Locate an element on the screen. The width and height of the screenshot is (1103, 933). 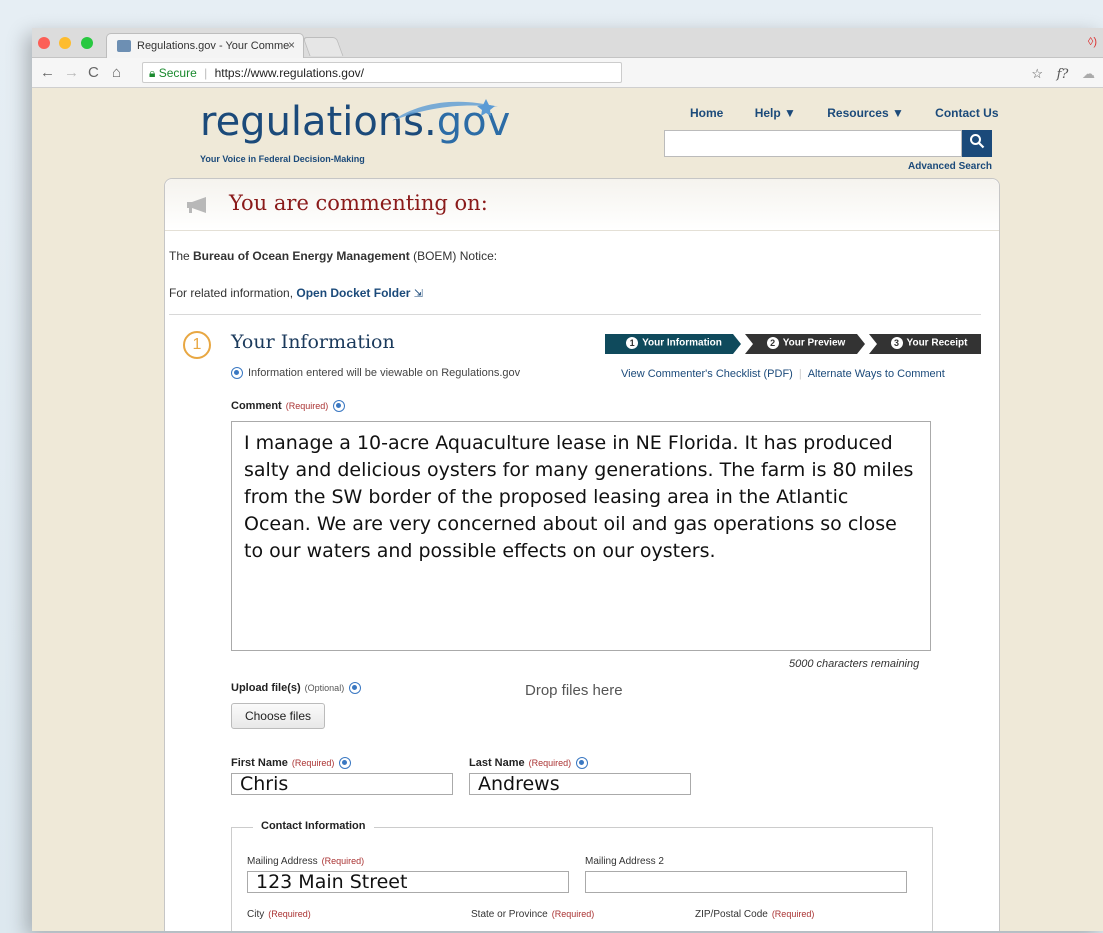
extension-icon-2: ☁ is located at coordinates (1088, 73).